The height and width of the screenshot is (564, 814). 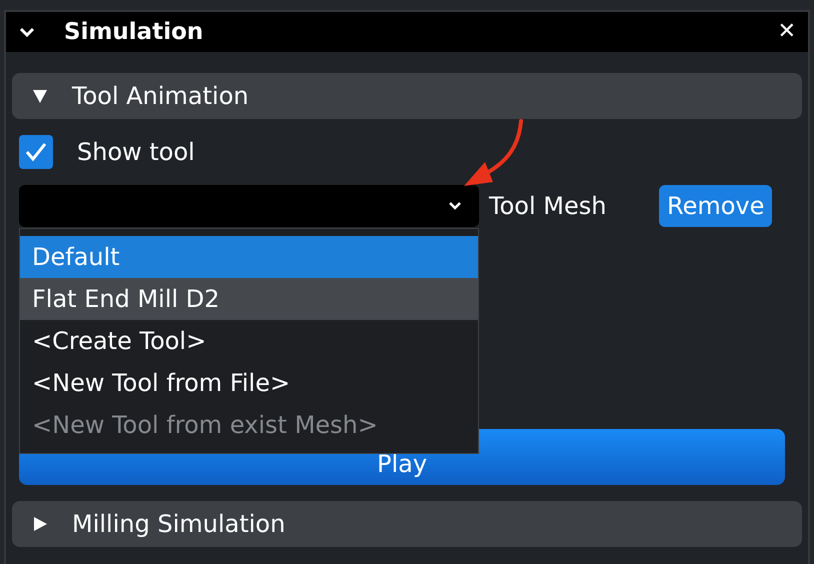 I want to click on dropdown-option: <New Tool from File>, so click(x=249, y=383).